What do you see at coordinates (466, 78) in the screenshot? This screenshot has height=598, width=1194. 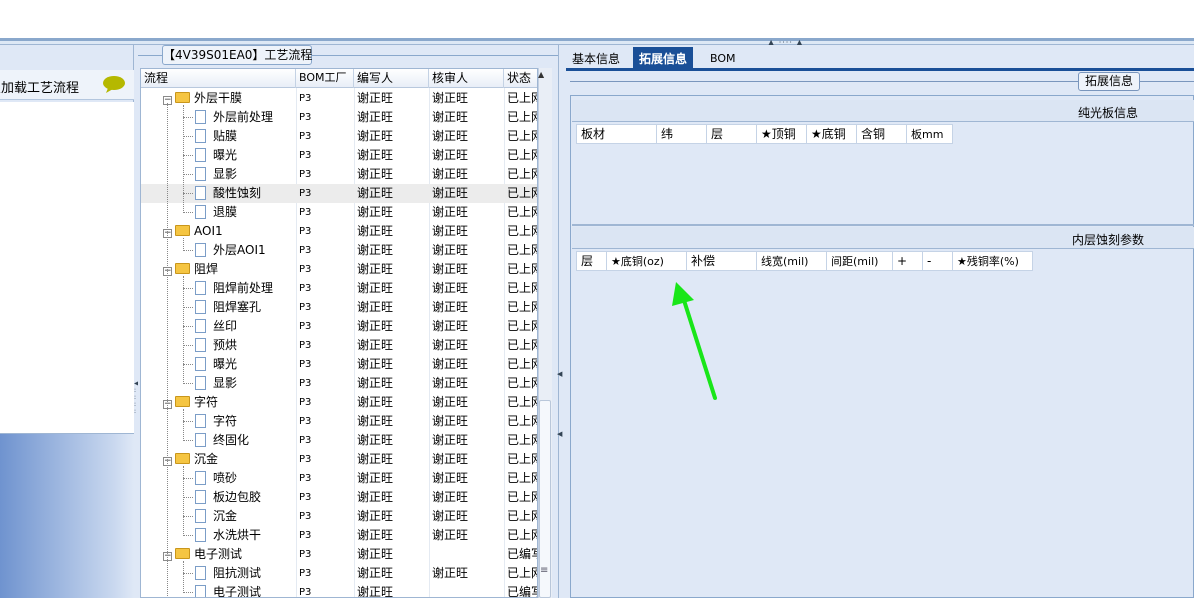 I see `col-header-reviewer: 核审人` at bounding box center [466, 78].